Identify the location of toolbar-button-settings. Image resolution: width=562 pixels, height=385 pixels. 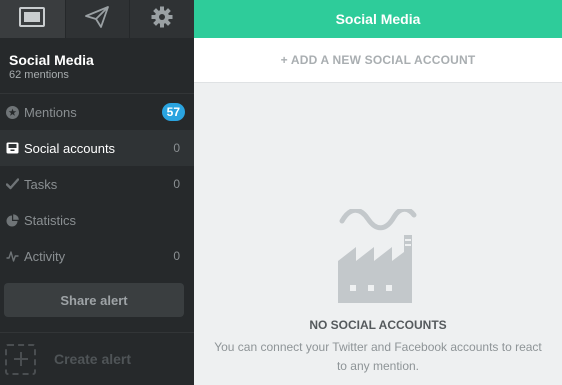
(161, 19).